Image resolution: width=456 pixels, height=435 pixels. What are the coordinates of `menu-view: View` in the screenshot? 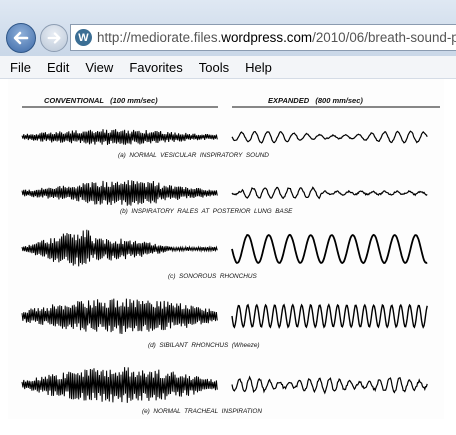 It's located at (99, 67).